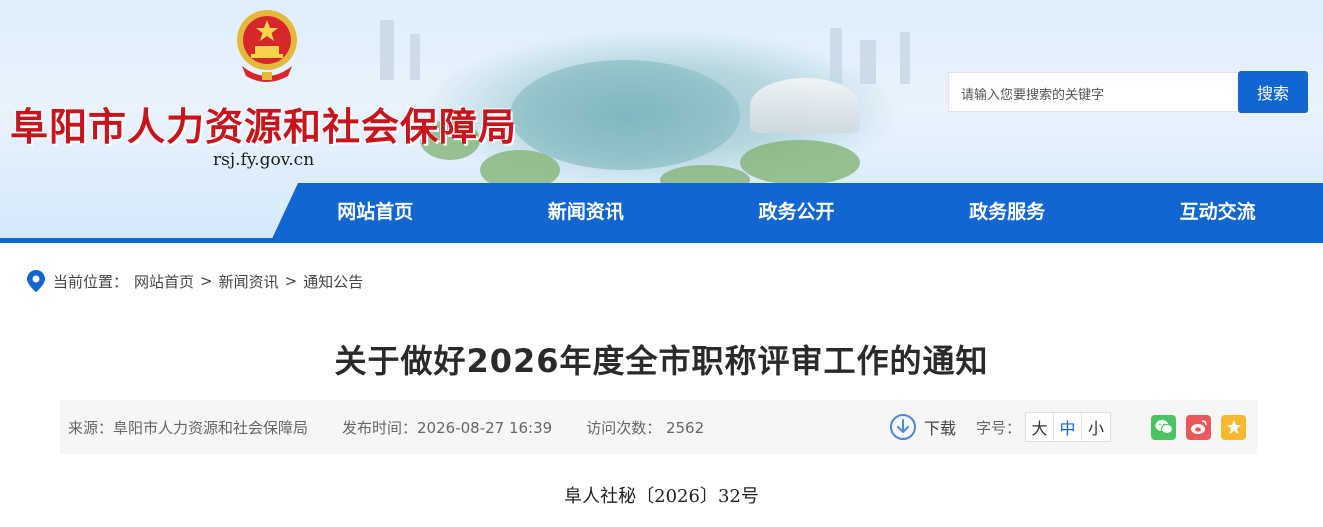  What do you see at coordinates (796, 210) in the screenshot?
I see `nav-item-gov-affairs: 政务公开` at bounding box center [796, 210].